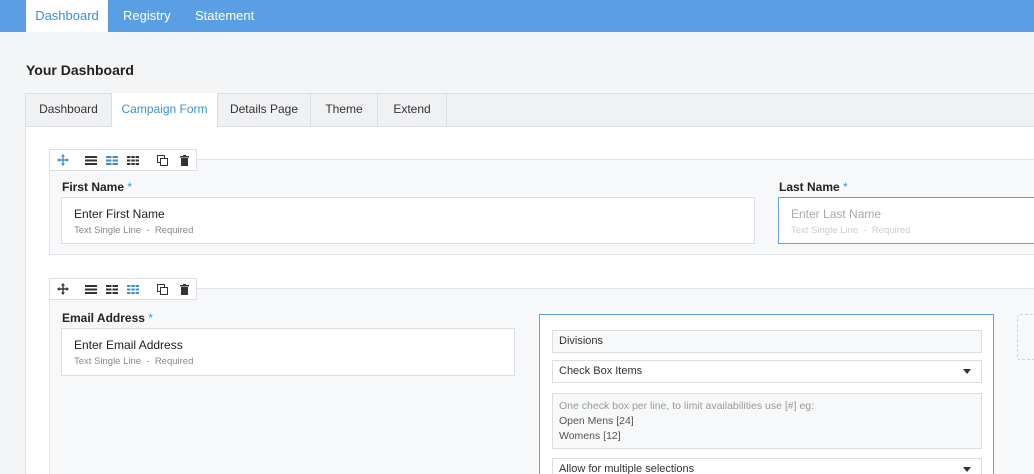  What do you see at coordinates (119, 214) in the screenshot?
I see `first-name-placeholder: Enter First Name` at bounding box center [119, 214].